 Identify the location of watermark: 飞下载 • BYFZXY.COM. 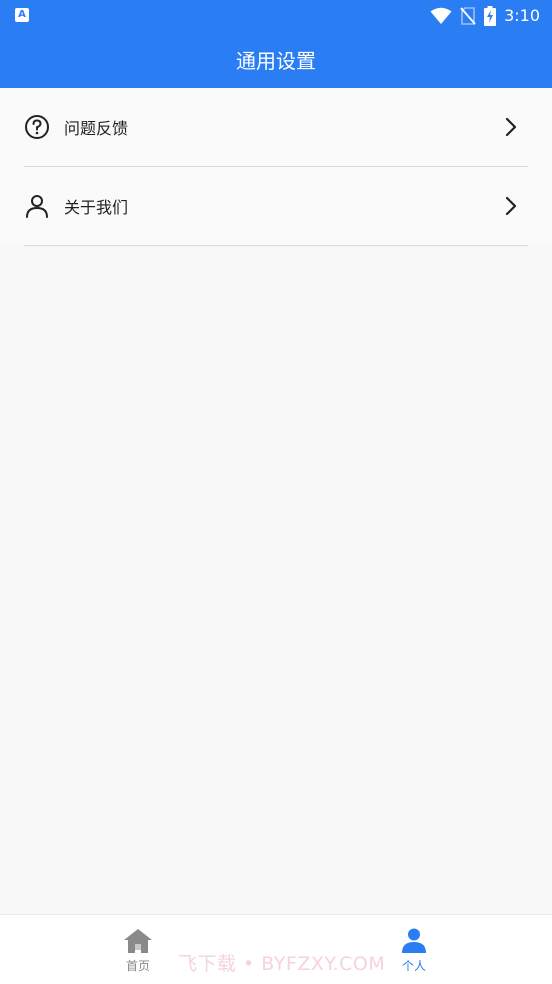
(282, 964).